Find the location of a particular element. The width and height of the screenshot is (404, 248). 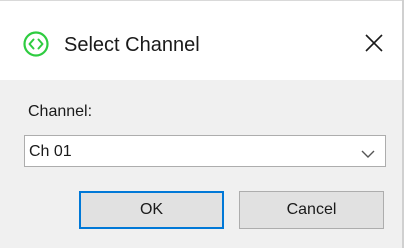

channel-app-icon is located at coordinates (36, 44).